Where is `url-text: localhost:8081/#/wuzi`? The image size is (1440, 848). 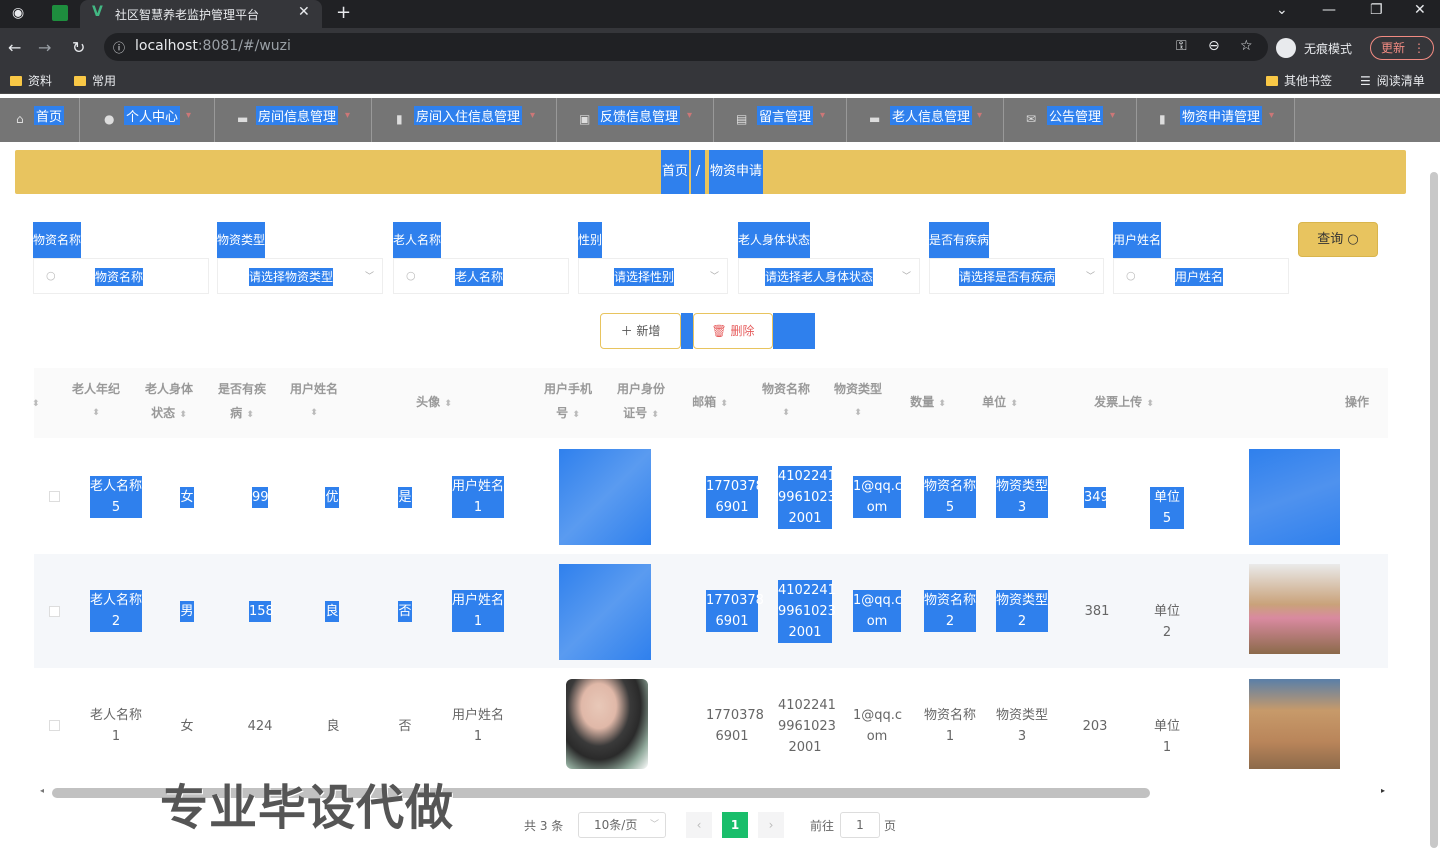
url-text: localhost:8081/#/wuzi is located at coordinates (213, 46).